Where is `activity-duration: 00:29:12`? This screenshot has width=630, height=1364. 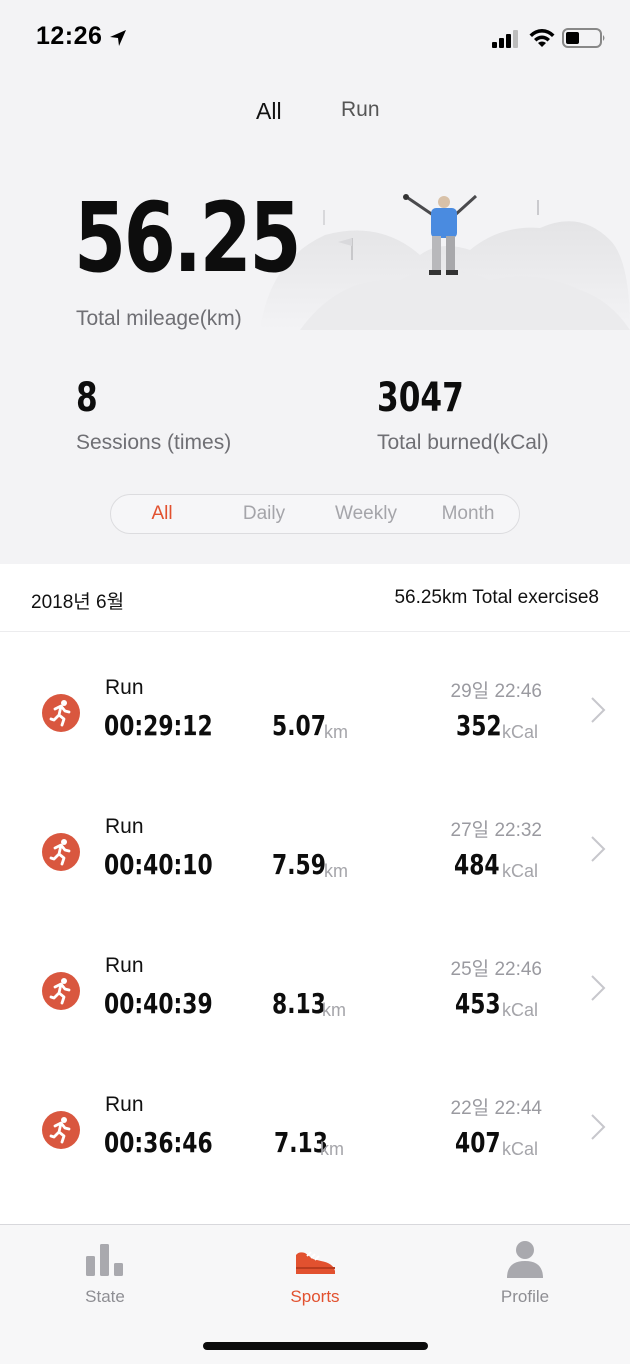 activity-duration: 00:29:12 is located at coordinates (158, 725).